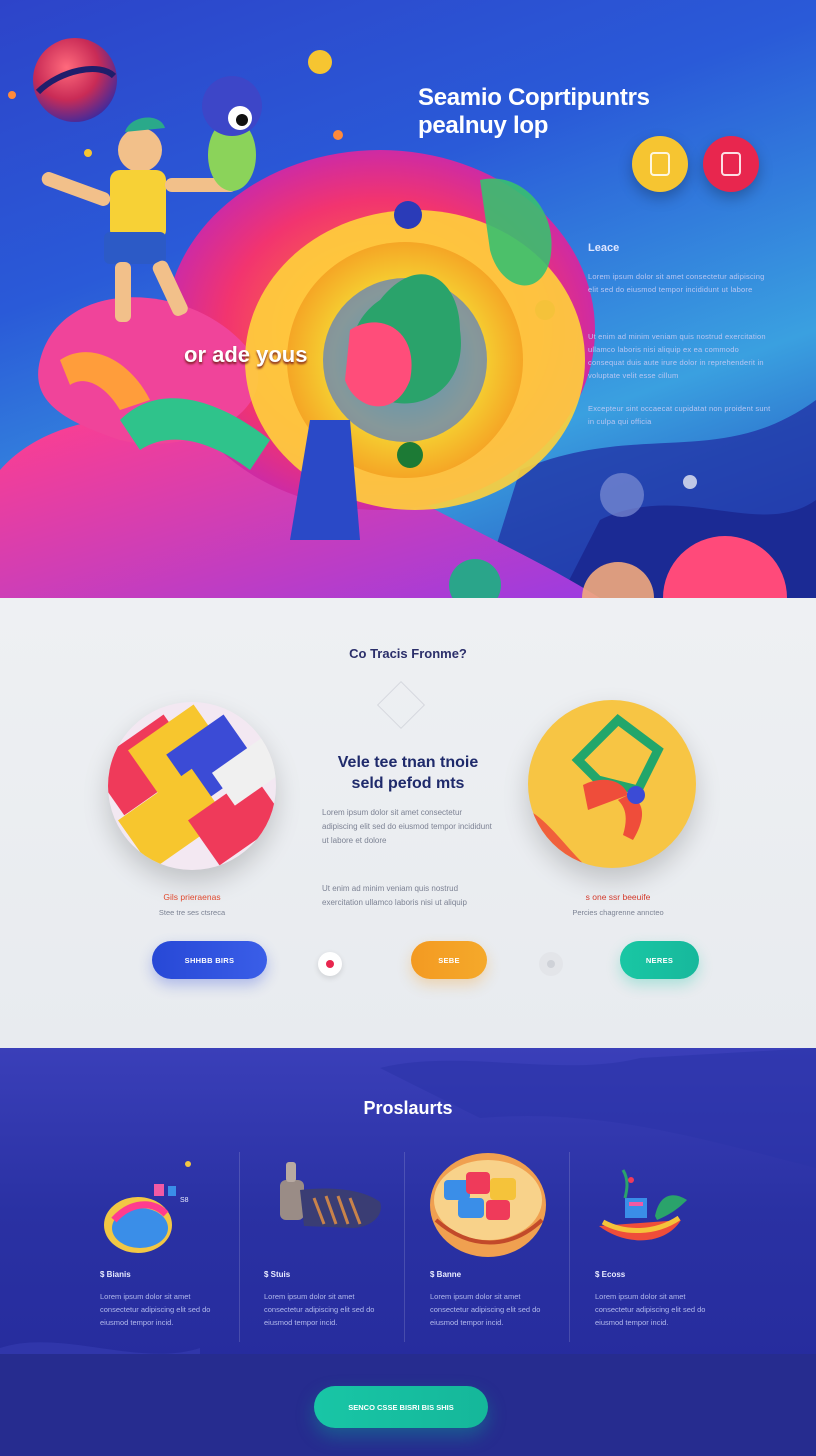  What do you see at coordinates (277, 1274) in the screenshot?
I see `product-name: $ Stuis` at bounding box center [277, 1274].